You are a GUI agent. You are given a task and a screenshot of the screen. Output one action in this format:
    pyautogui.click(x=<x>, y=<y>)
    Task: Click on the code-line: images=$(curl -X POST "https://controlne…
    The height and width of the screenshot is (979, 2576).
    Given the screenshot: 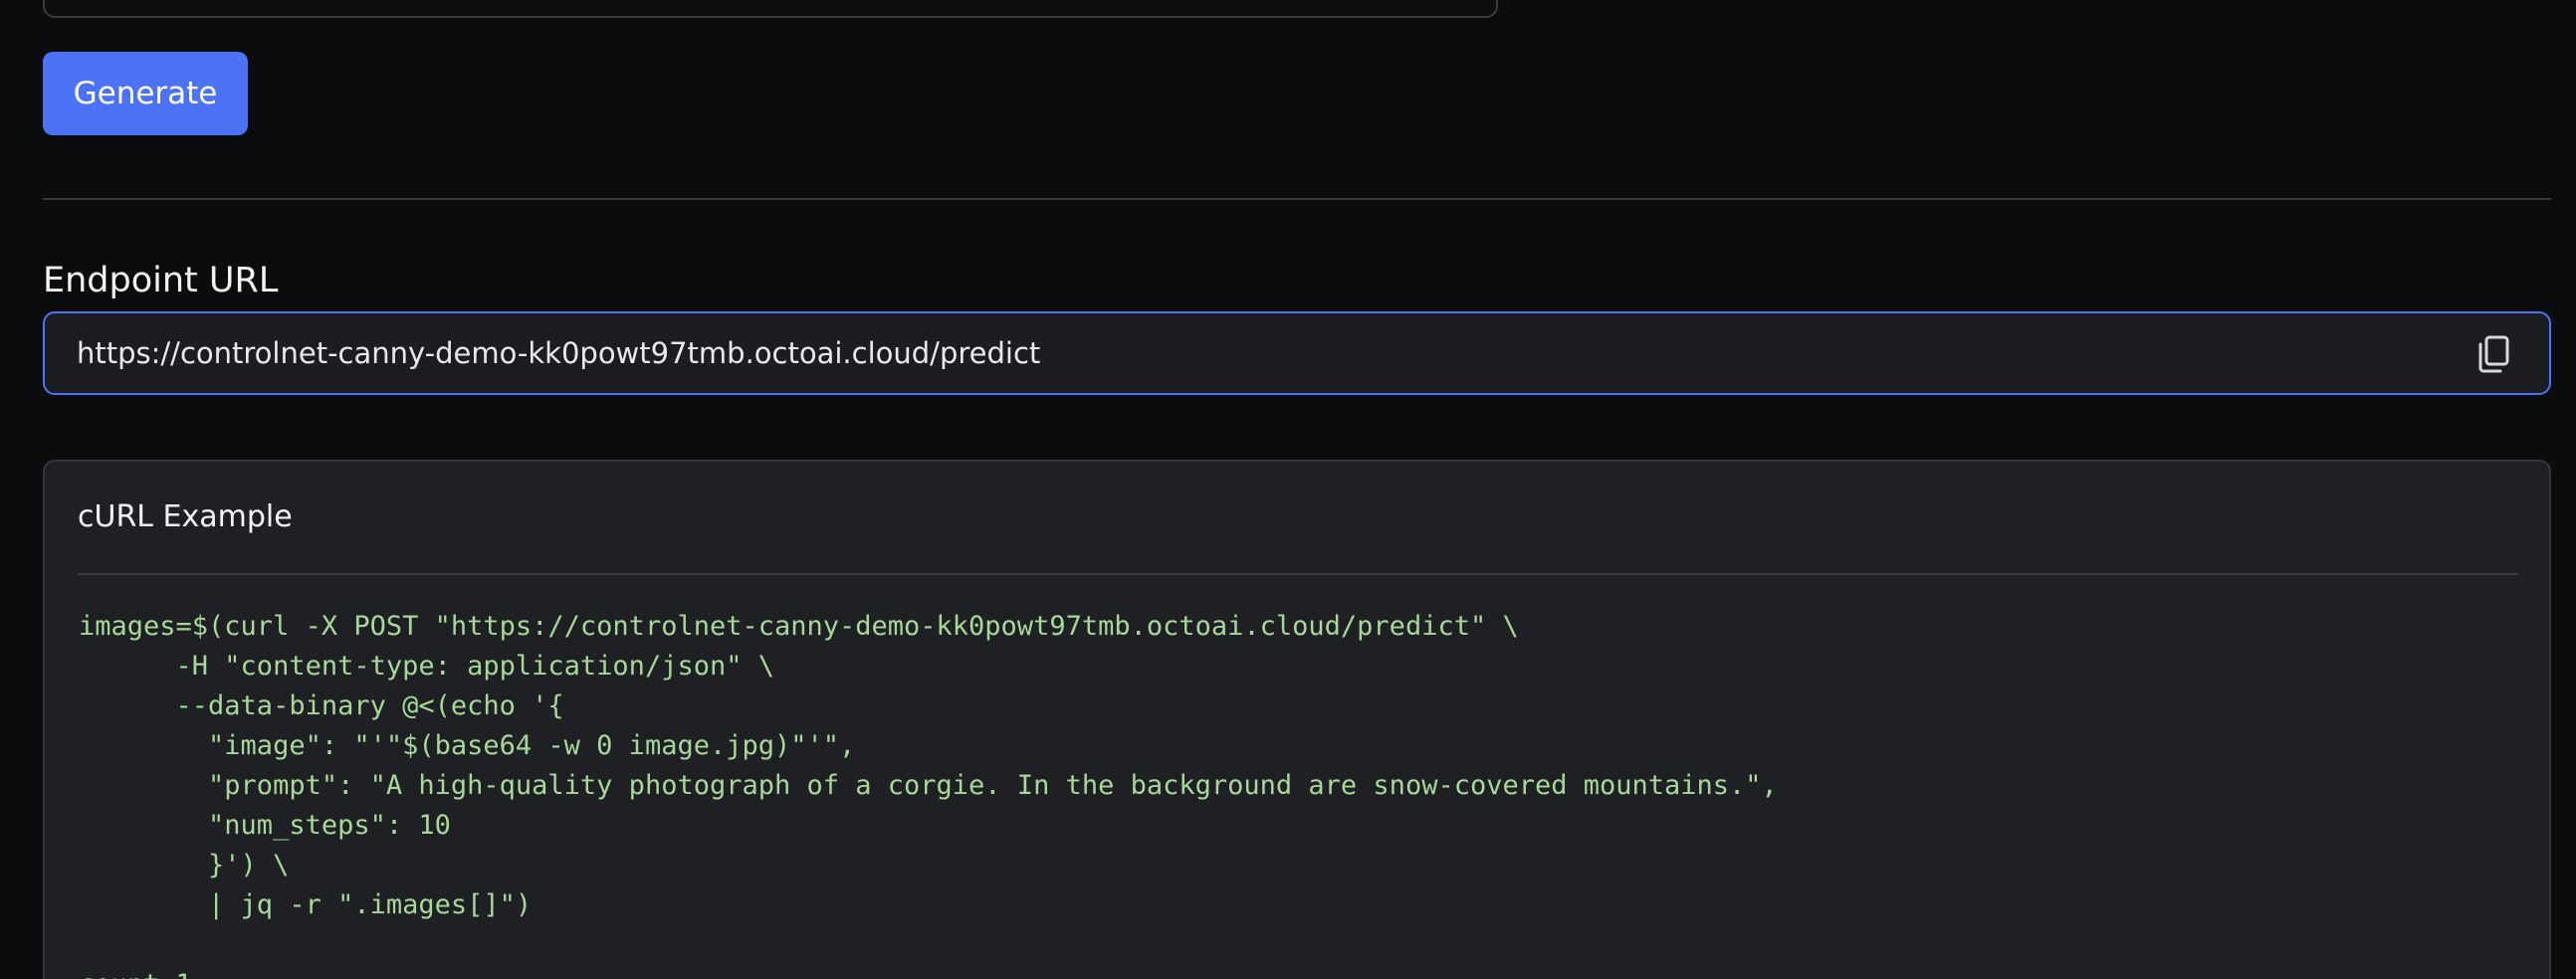 What is the action you would take?
    pyautogui.click(x=799, y=626)
    